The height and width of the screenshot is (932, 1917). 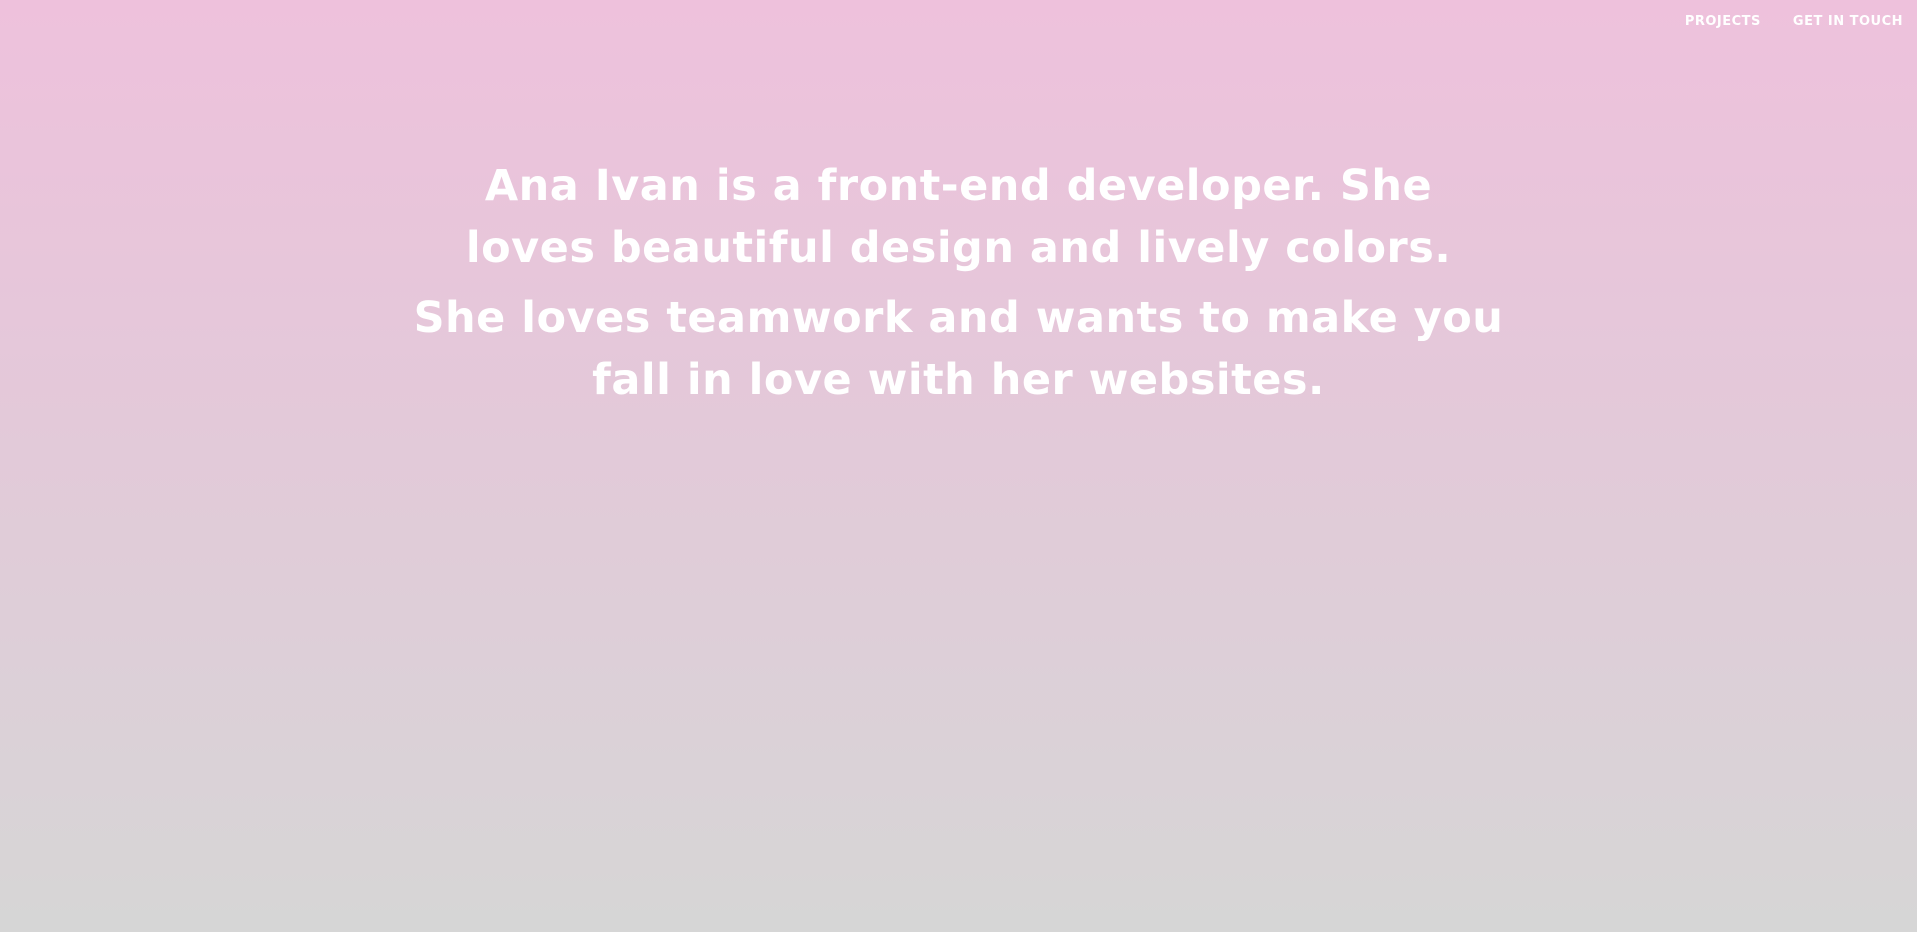 I want to click on top-navigation: PROJECTS GET IN TOUCH, so click(x=1794, y=22).